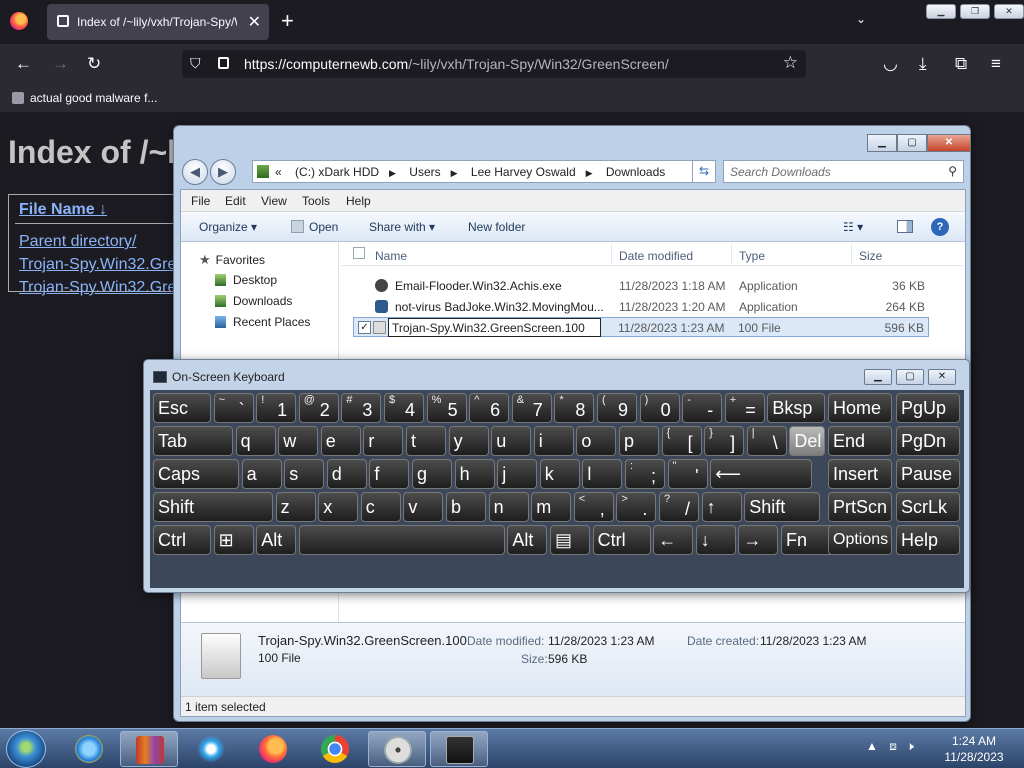  I want to click on taskbar-archive, so click(149, 749).